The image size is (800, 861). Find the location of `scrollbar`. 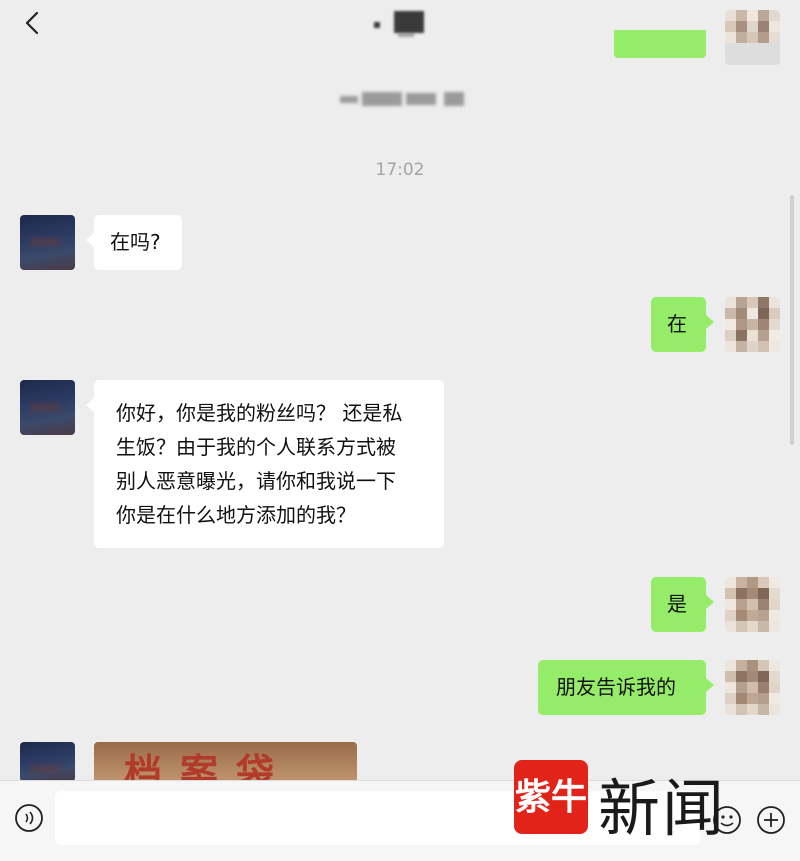

scrollbar is located at coordinates (792, 320).